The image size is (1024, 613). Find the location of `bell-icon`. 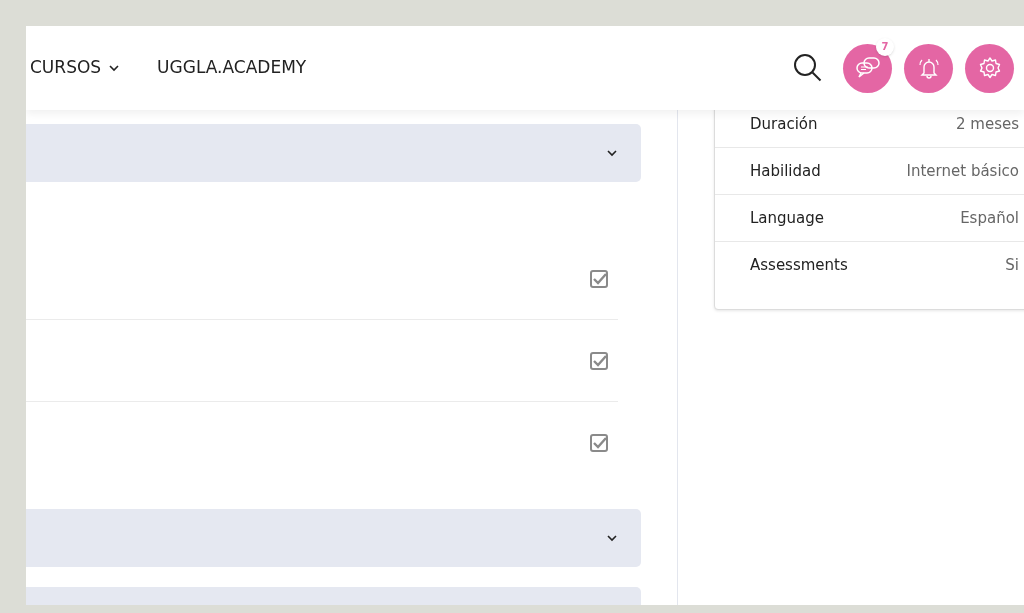

bell-icon is located at coordinates (928, 68).